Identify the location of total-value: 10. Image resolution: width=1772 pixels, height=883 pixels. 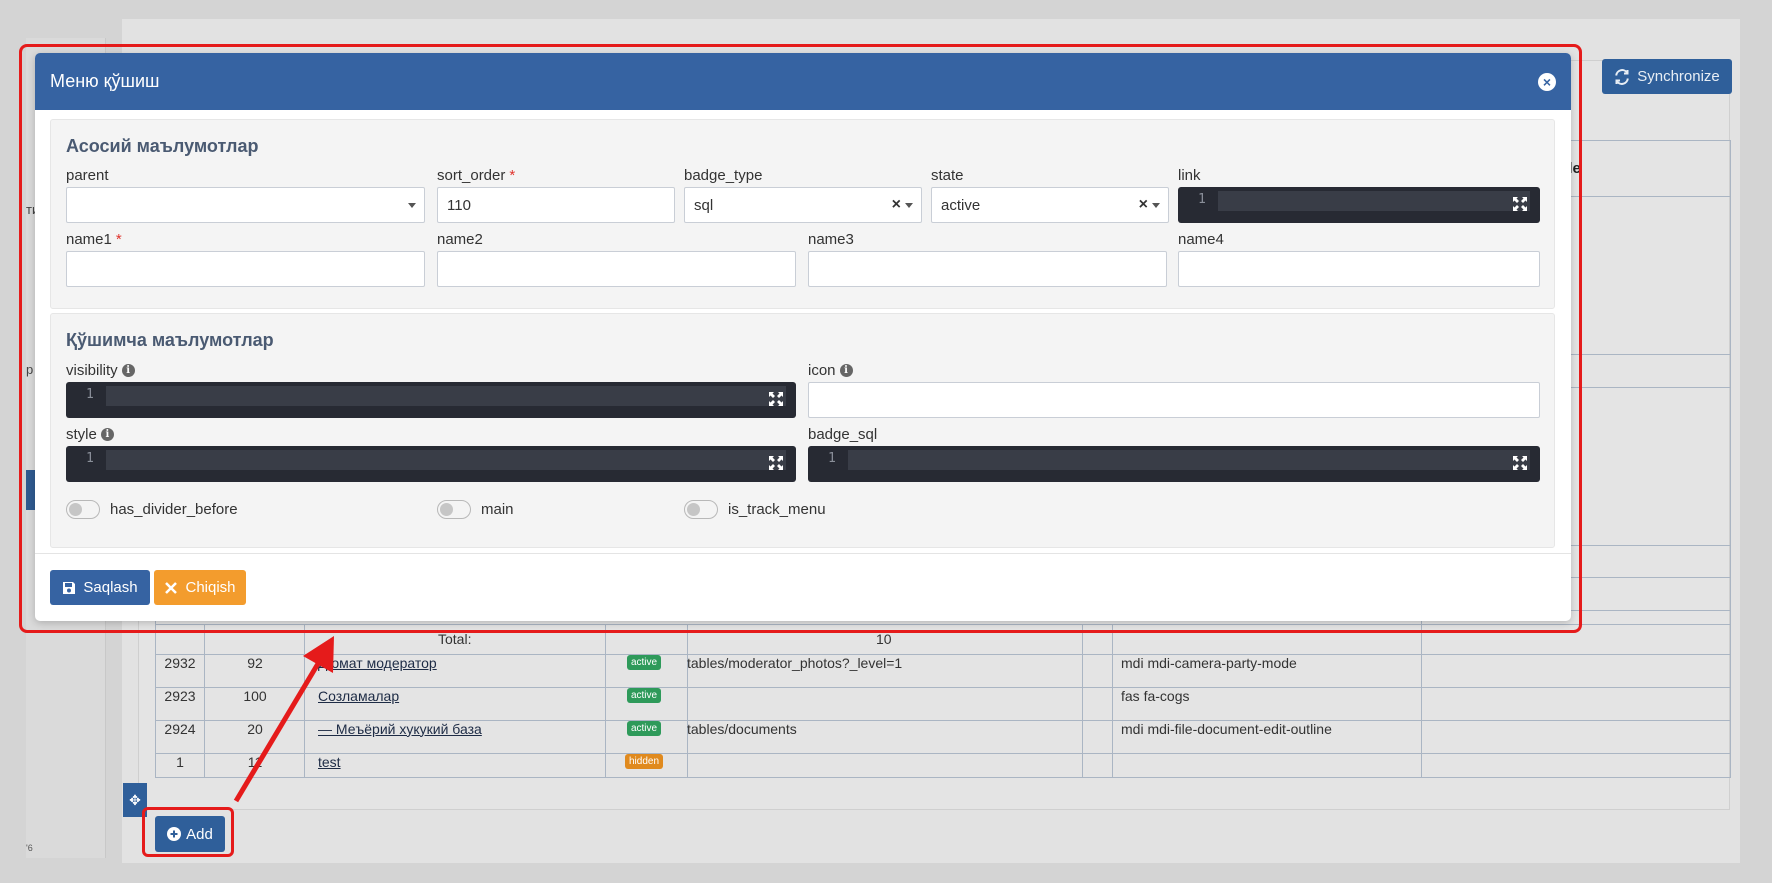
(884, 639).